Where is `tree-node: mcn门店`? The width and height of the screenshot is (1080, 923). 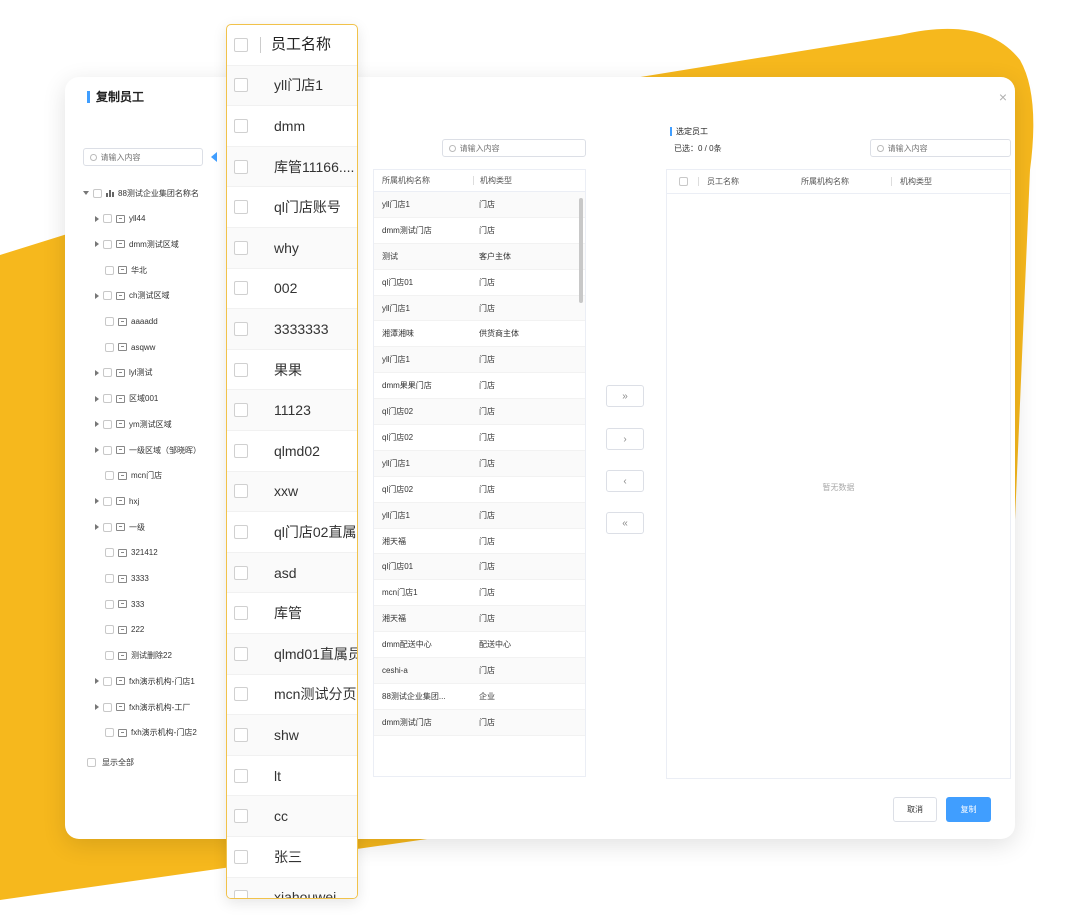 tree-node: mcn门店 is located at coordinates (133, 476).